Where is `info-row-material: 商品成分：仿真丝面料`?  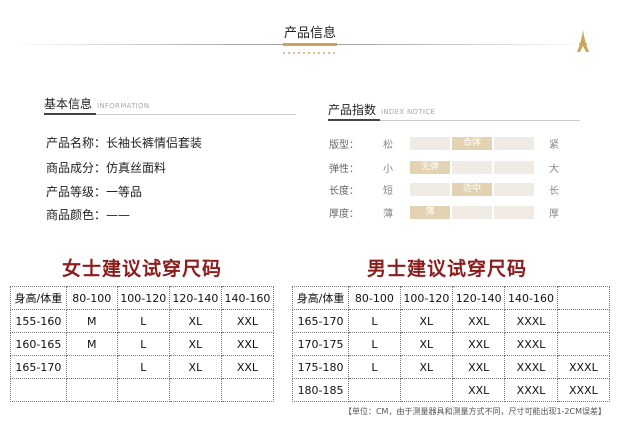 info-row-material: 商品成分：仿真丝面料 is located at coordinates (106, 167).